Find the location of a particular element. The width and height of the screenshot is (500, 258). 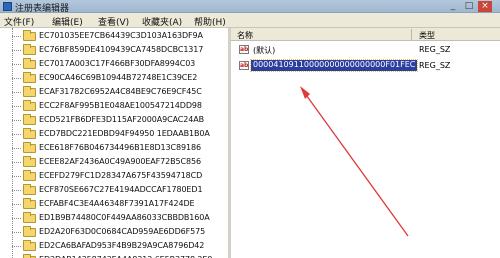

tree-item-label: ED2CA6BAFAD953F4B9B29A9CA8796D42 is located at coordinates (122, 245).